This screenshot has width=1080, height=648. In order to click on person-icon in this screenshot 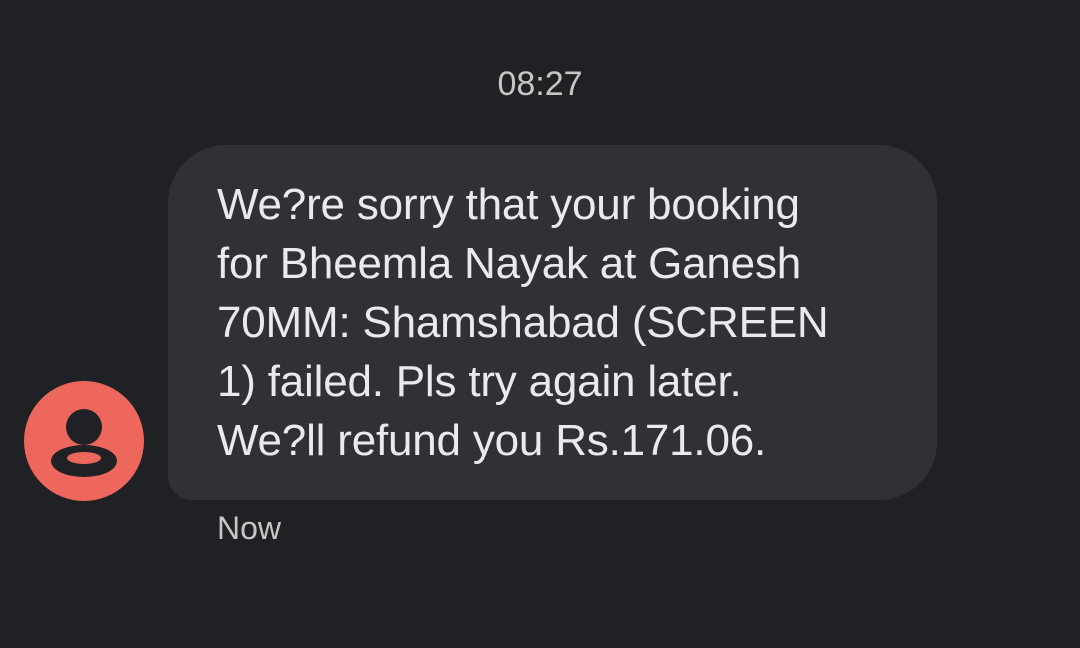, I will do `click(84, 443)`.